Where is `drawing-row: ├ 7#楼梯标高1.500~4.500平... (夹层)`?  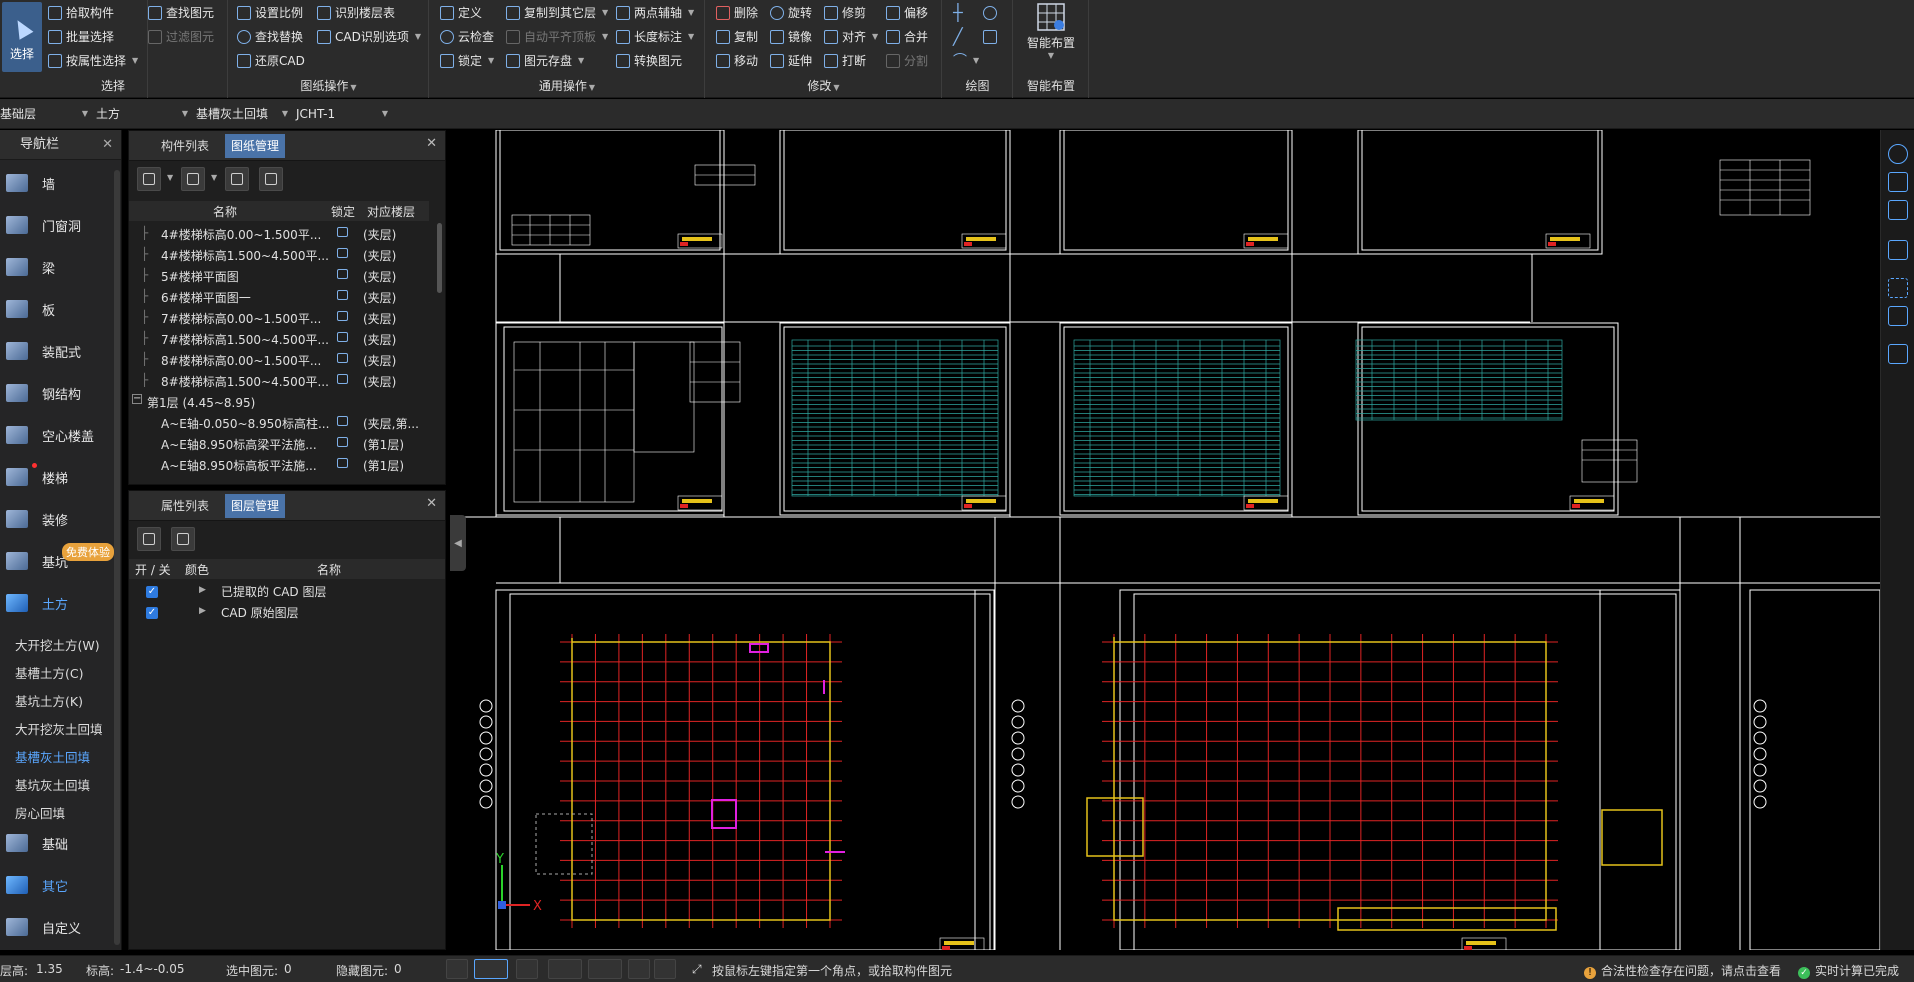
drawing-row: ├ 7#楼梯标高1.500~4.500平... (夹层) is located at coordinates (279, 338).